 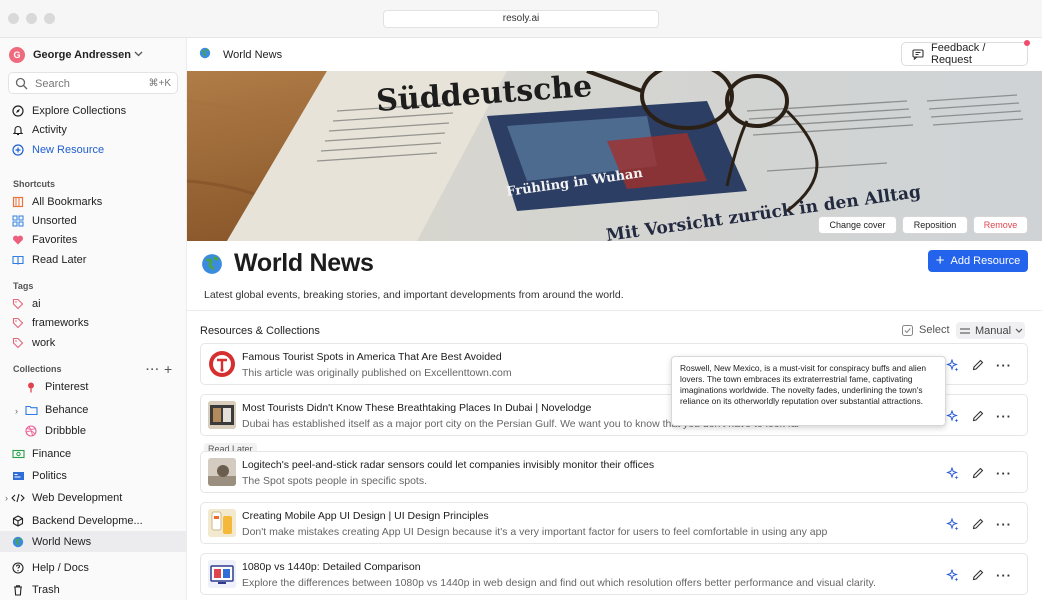 What do you see at coordinates (23, 286) in the screenshot?
I see `tags-heading: Tags` at bounding box center [23, 286].